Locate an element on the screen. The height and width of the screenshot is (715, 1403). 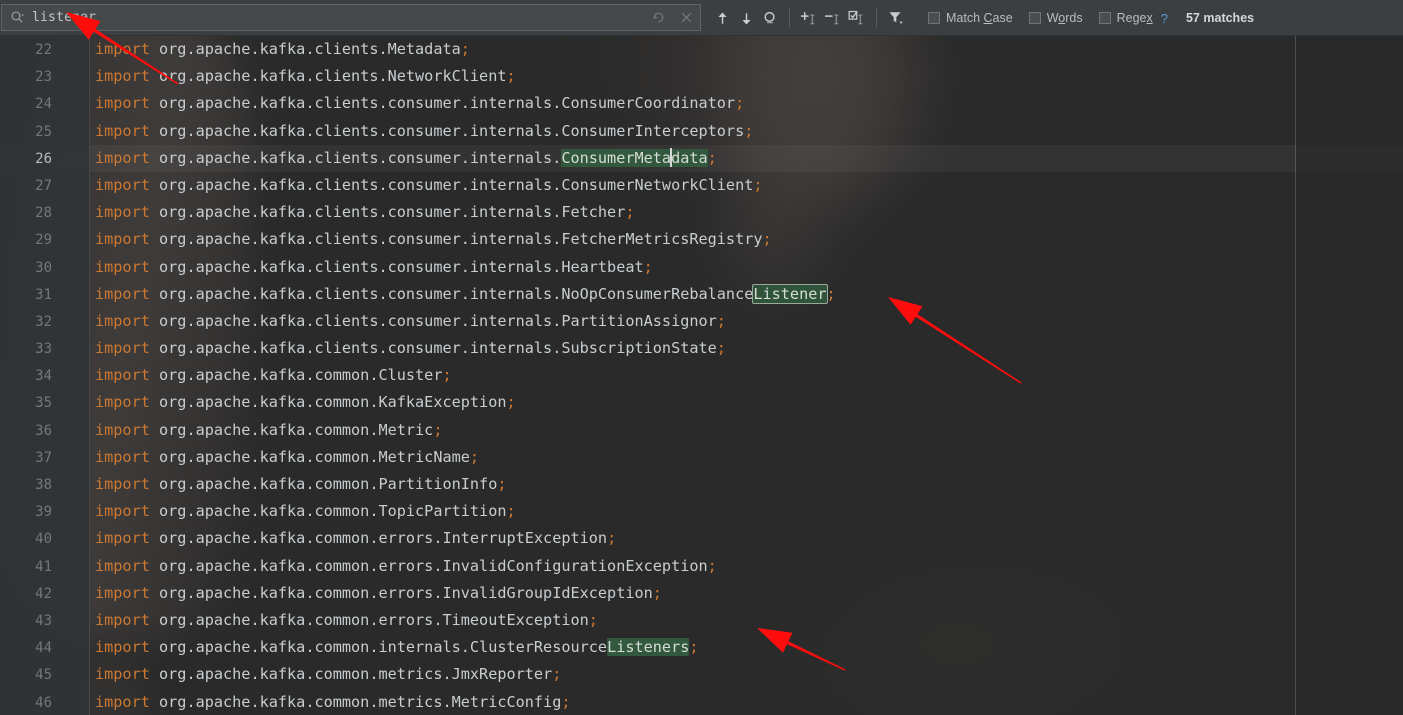
select-all-occurrences-icon is located at coordinates (857, 18).